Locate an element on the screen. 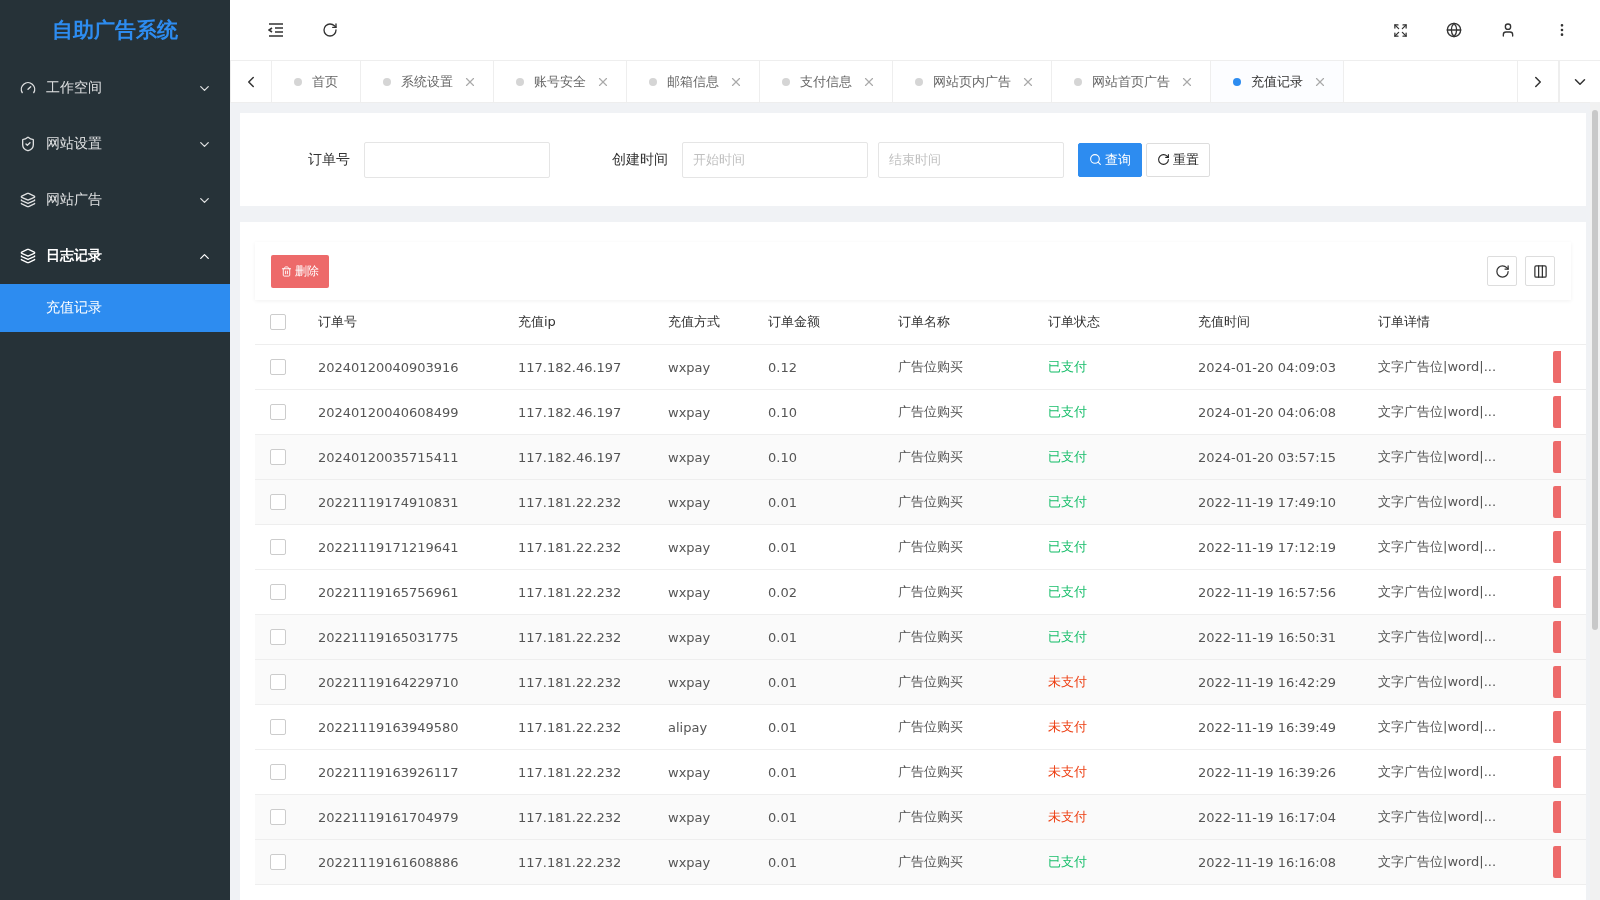 The width and height of the screenshot is (1600, 900). sidebar-item: 工作空间 is located at coordinates (115, 88).